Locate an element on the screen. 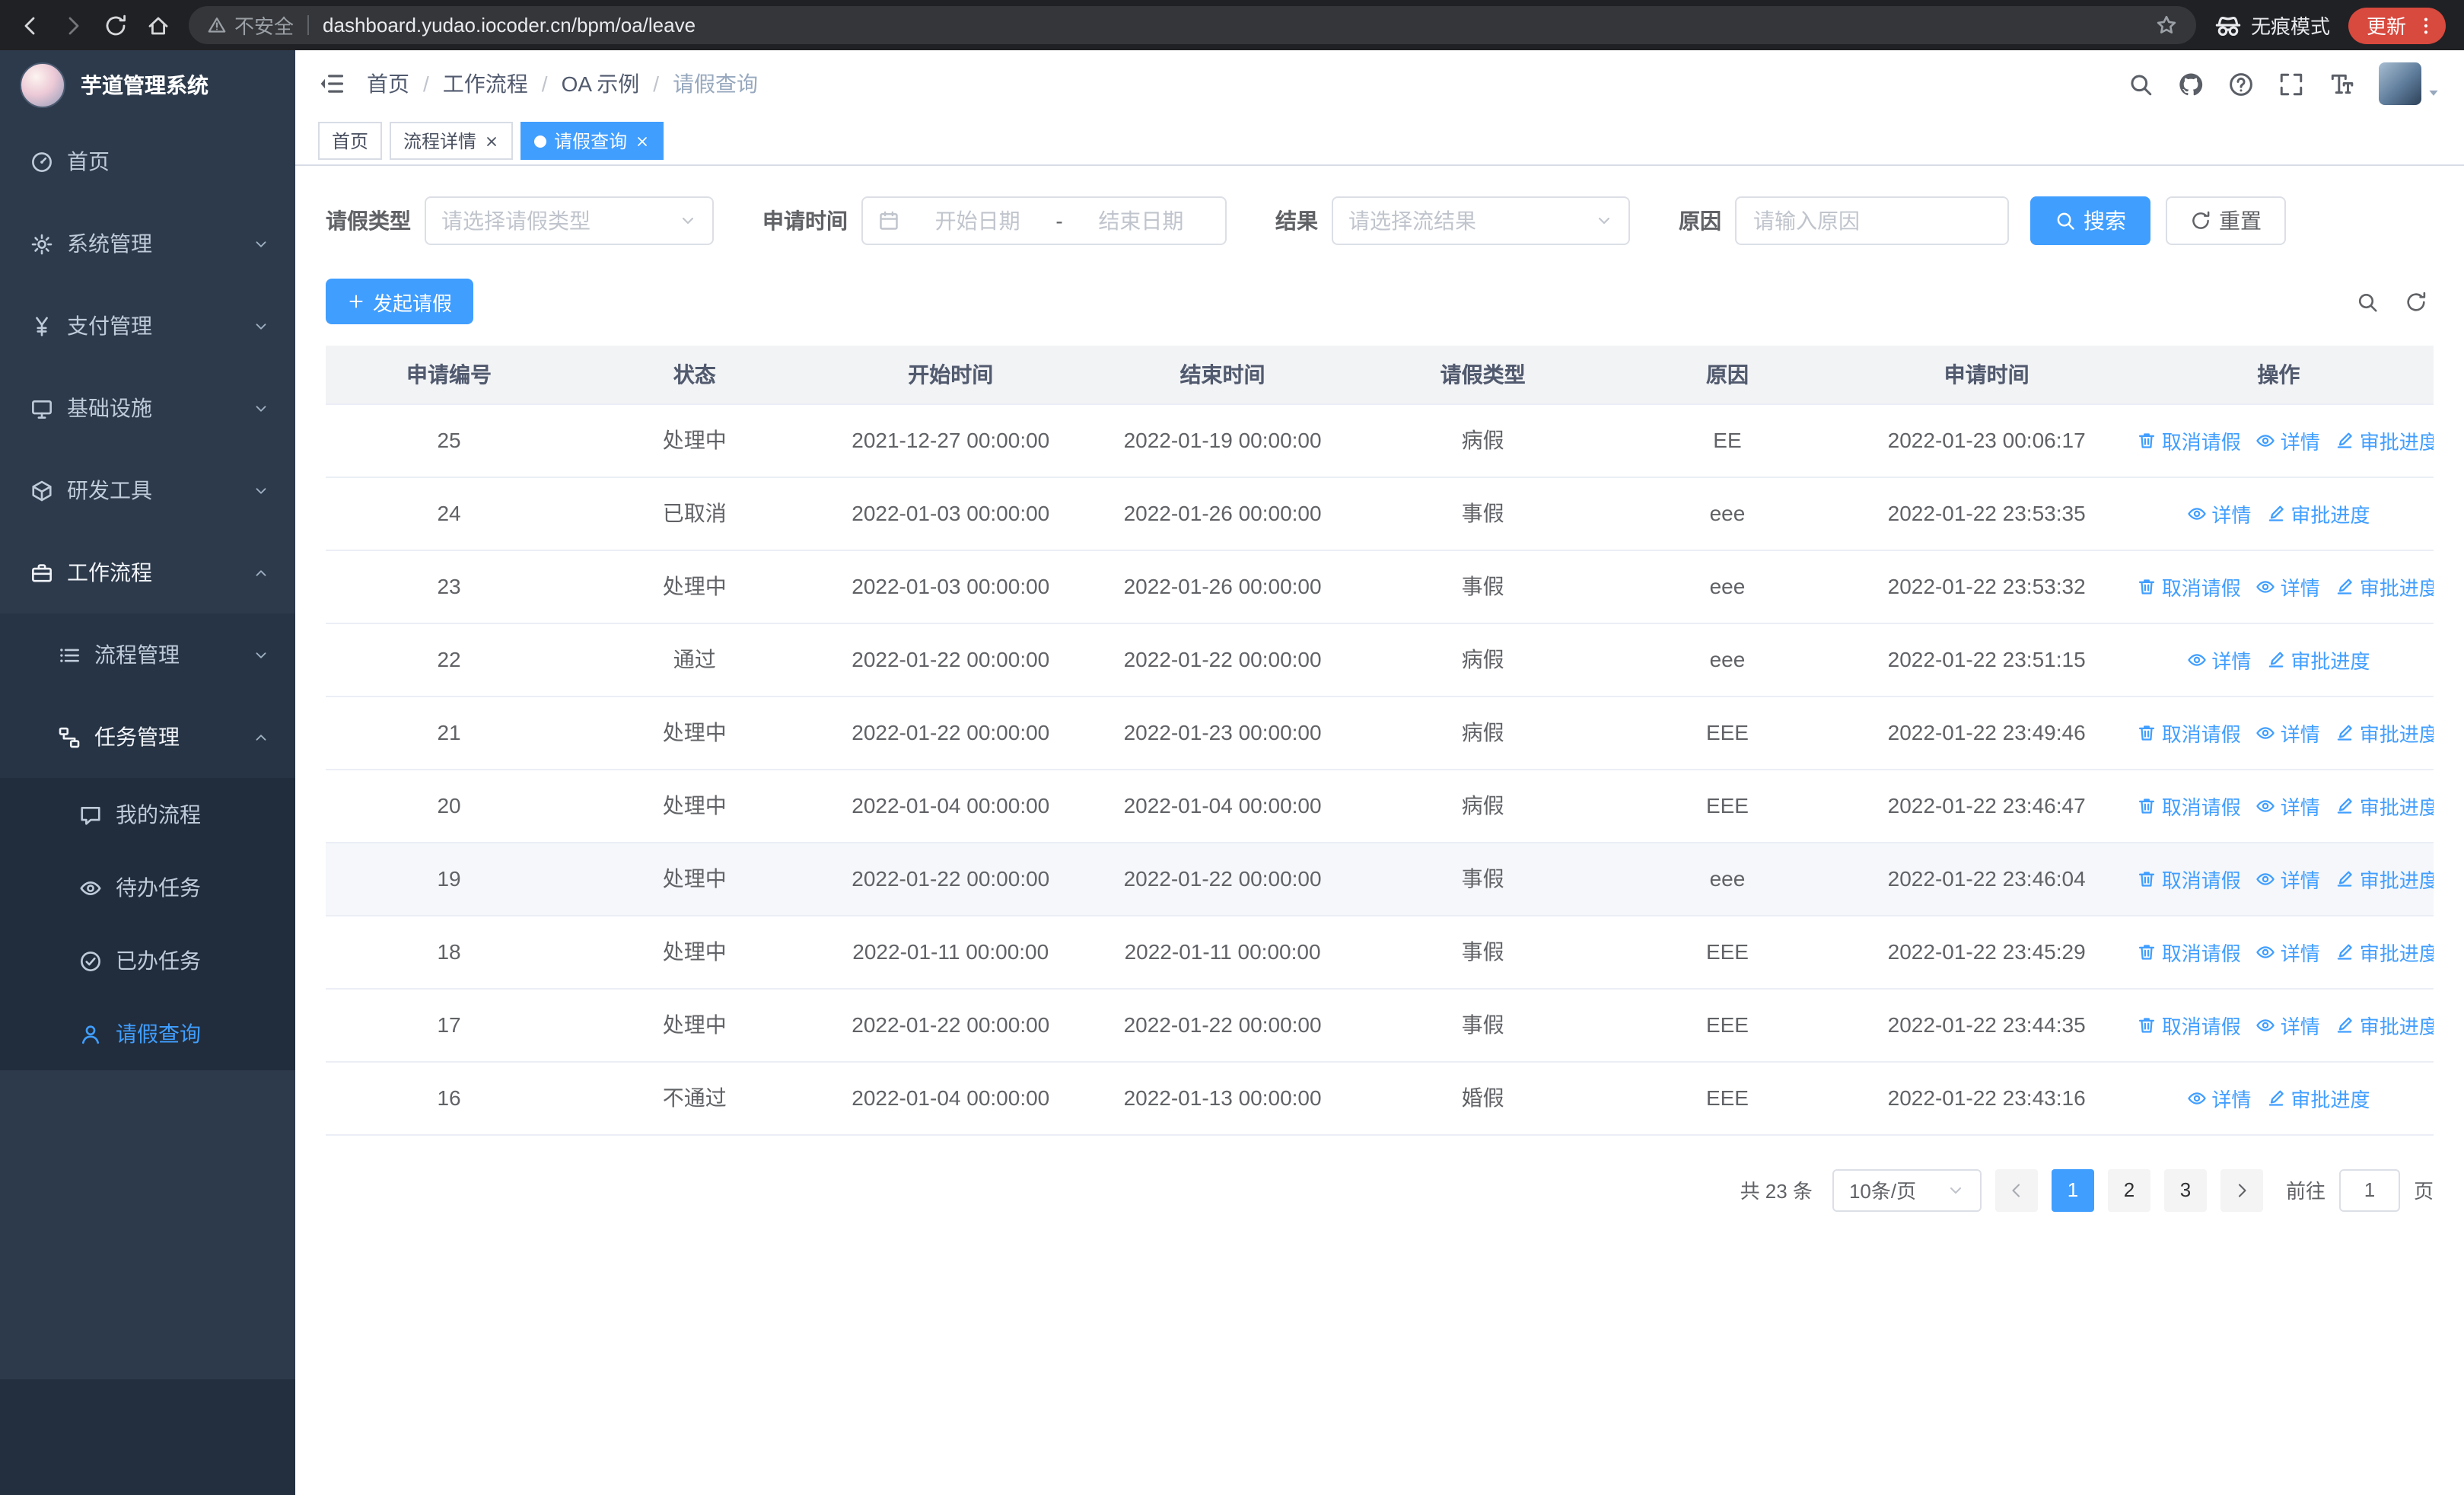  create-leave-button: 发起请假 is located at coordinates (400, 302).